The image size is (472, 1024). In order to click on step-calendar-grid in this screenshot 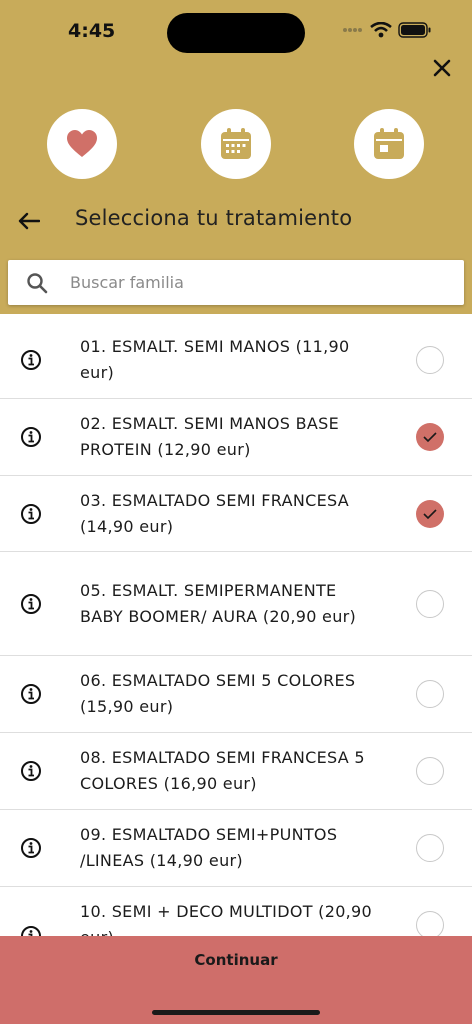, I will do `click(236, 144)`.